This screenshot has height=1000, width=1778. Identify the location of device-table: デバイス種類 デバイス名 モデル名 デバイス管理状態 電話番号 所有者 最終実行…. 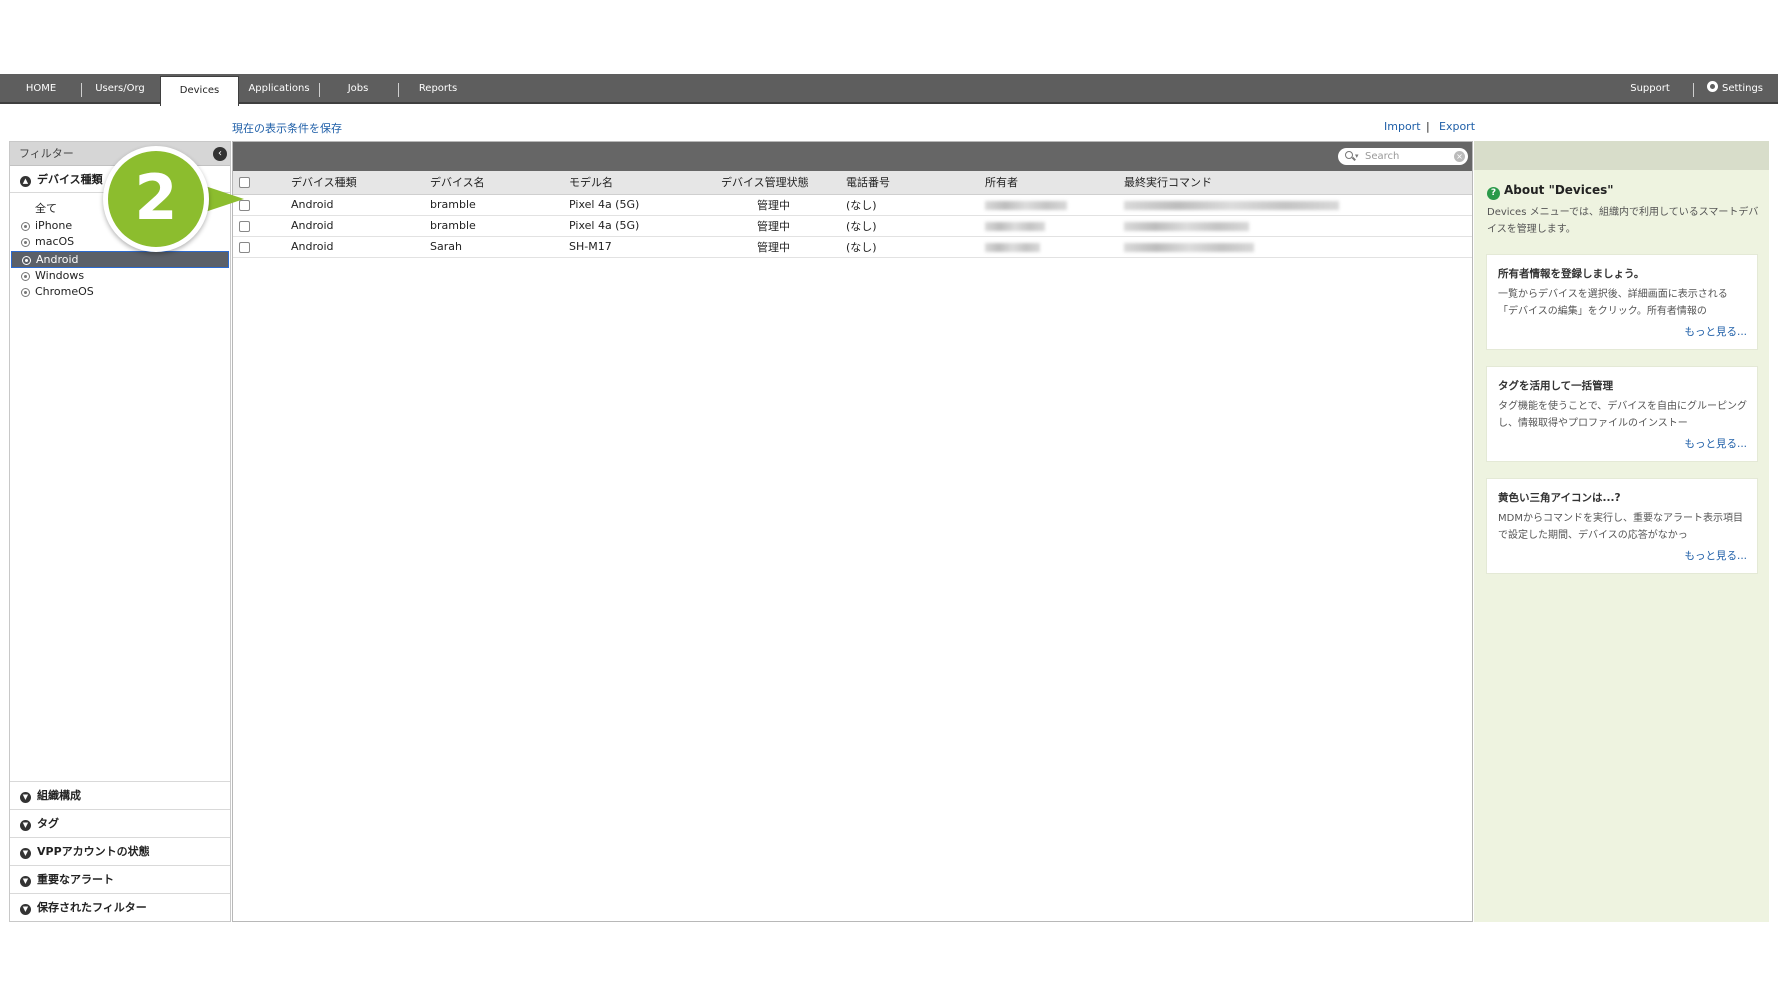
(852, 214).